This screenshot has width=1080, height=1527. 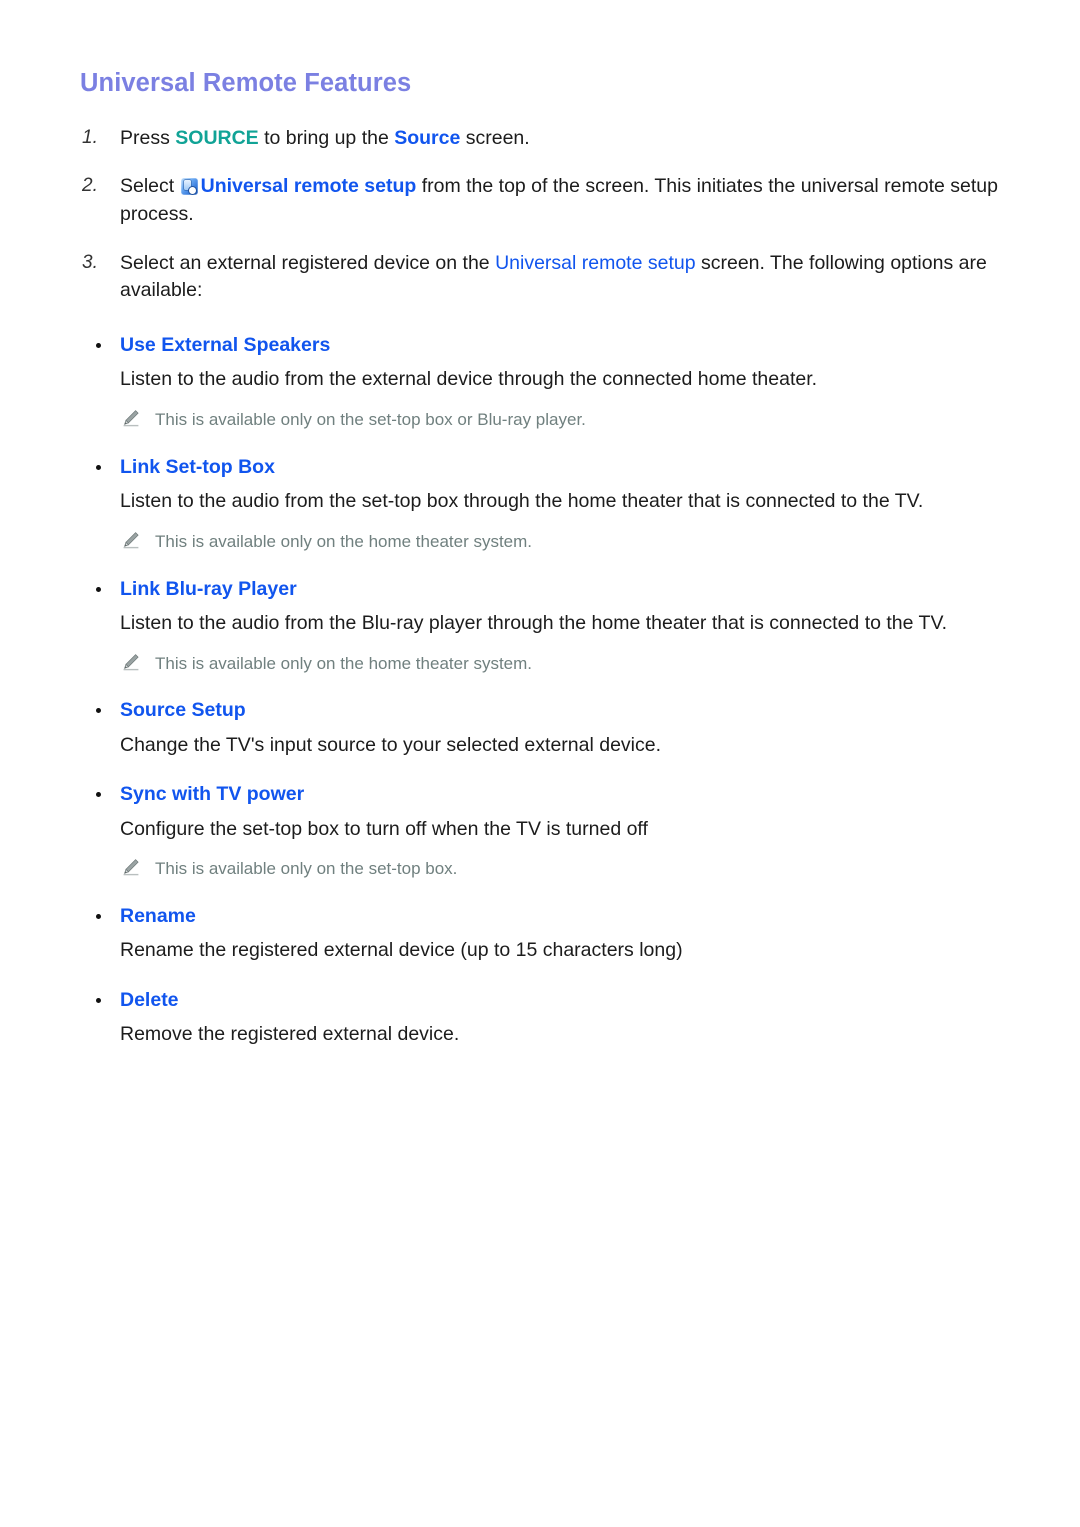 What do you see at coordinates (158, 916) in the screenshot?
I see `option-term-label: Rename` at bounding box center [158, 916].